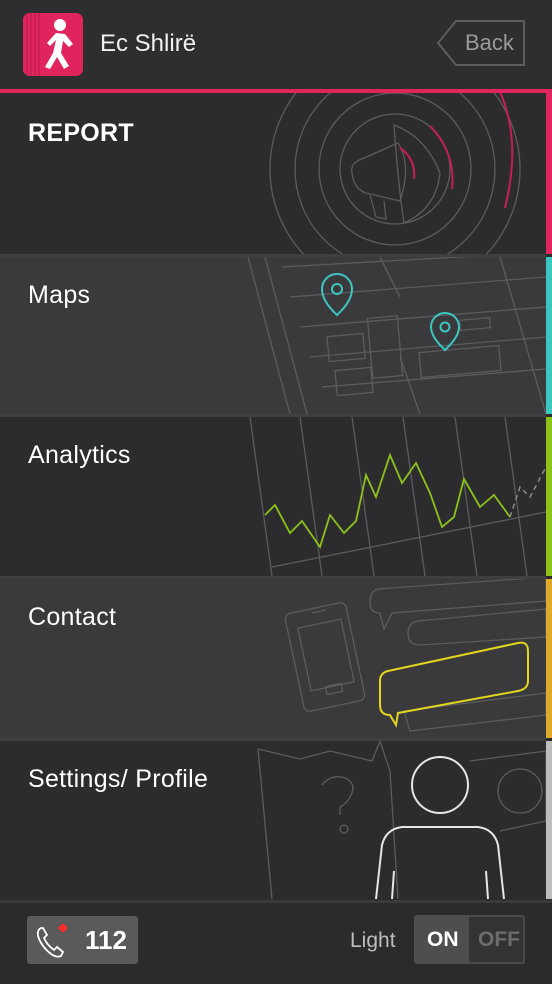 The image size is (552, 984). I want to click on toggle-off-label: OFF, so click(499, 940).